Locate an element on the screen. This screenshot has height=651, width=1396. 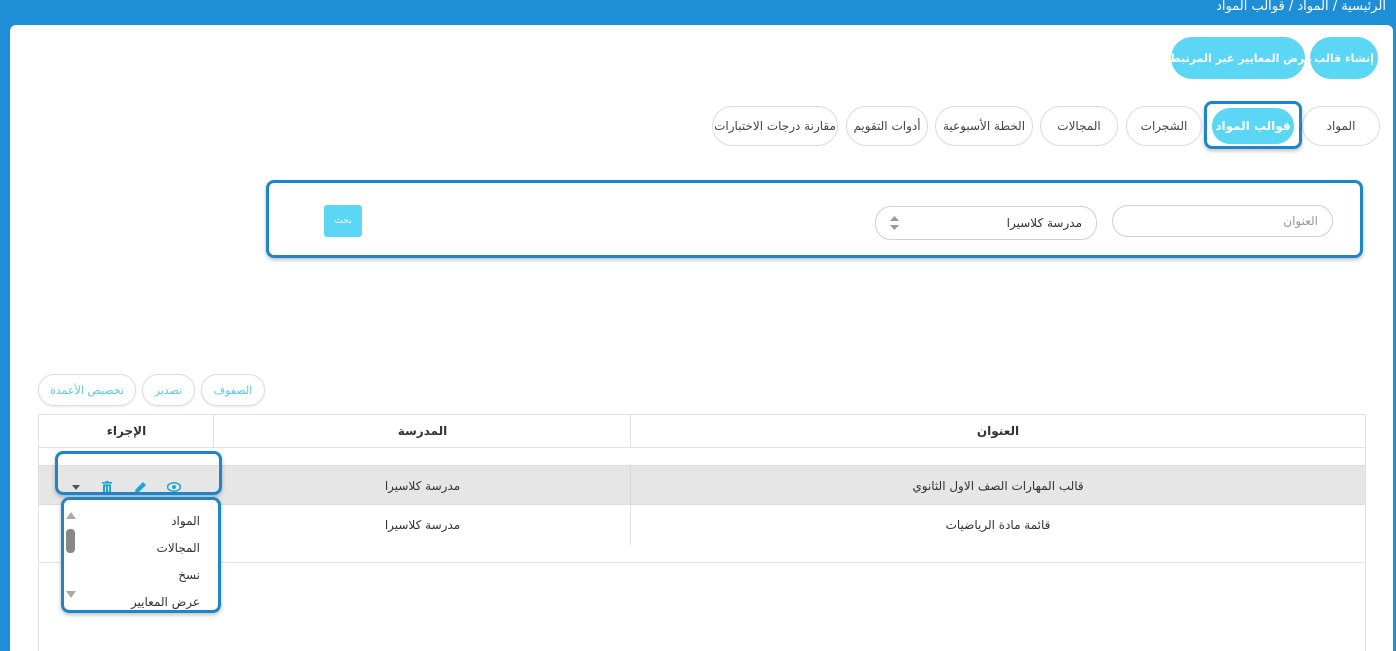
header-title: العنوان is located at coordinates (998, 431).